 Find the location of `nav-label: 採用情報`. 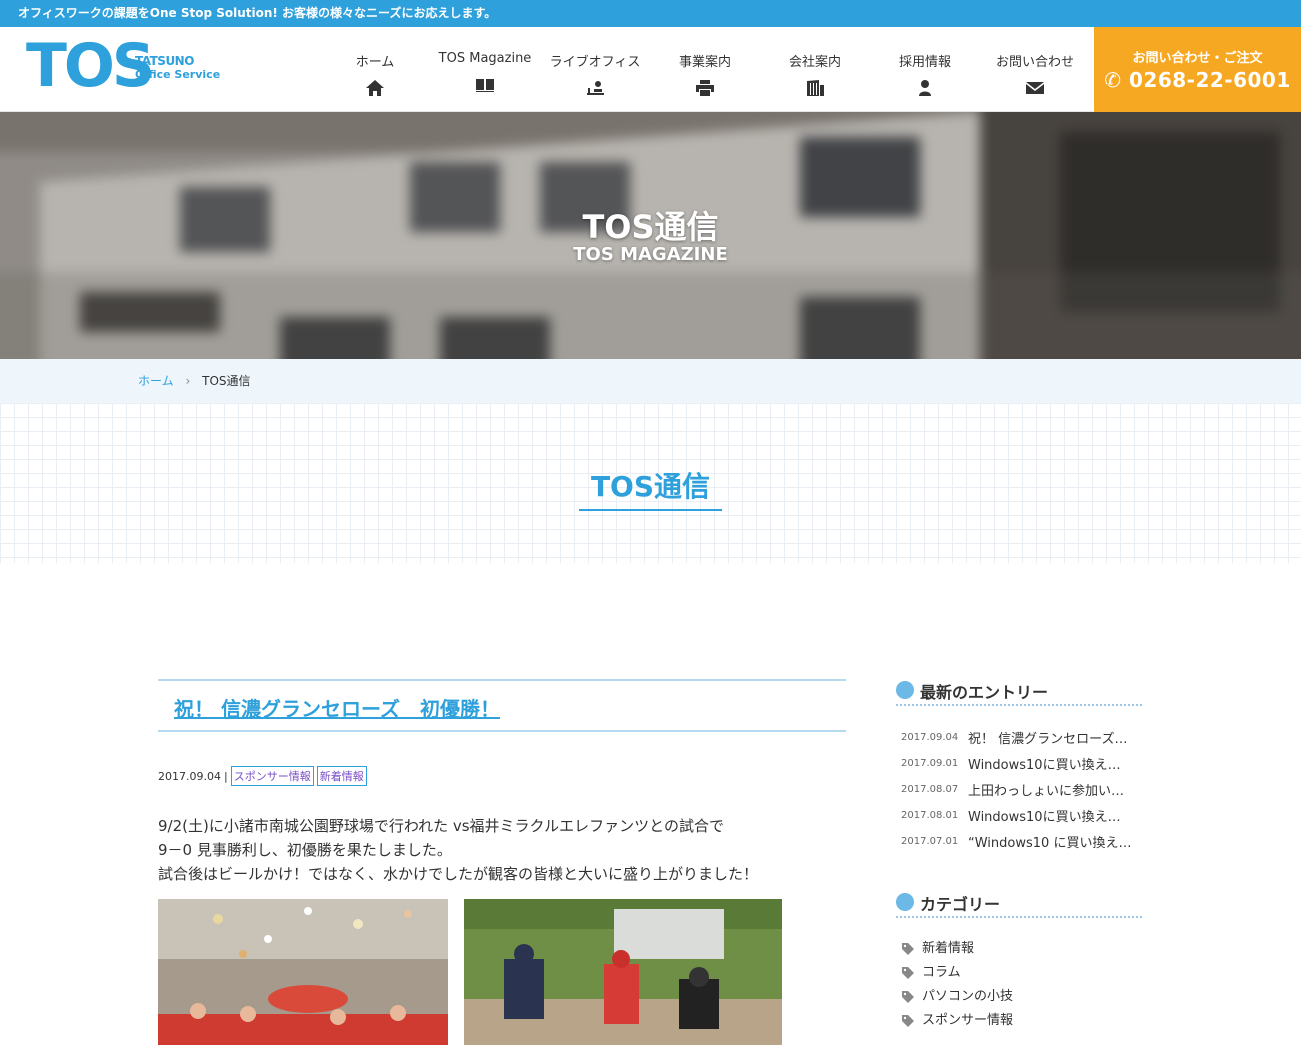

nav-label: 採用情報 is located at coordinates (924, 62).